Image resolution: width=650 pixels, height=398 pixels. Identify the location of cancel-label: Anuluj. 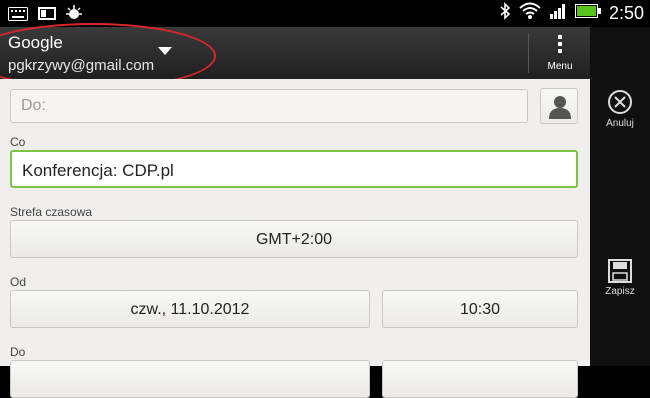
(620, 123).